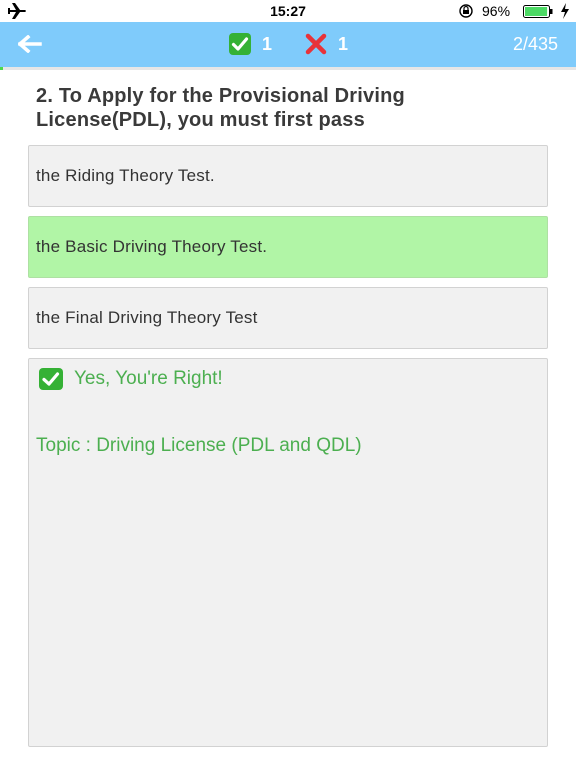 The image size is (576, 768). I want to click on answer-option: the Riding Theory Test., so click(288, 176).